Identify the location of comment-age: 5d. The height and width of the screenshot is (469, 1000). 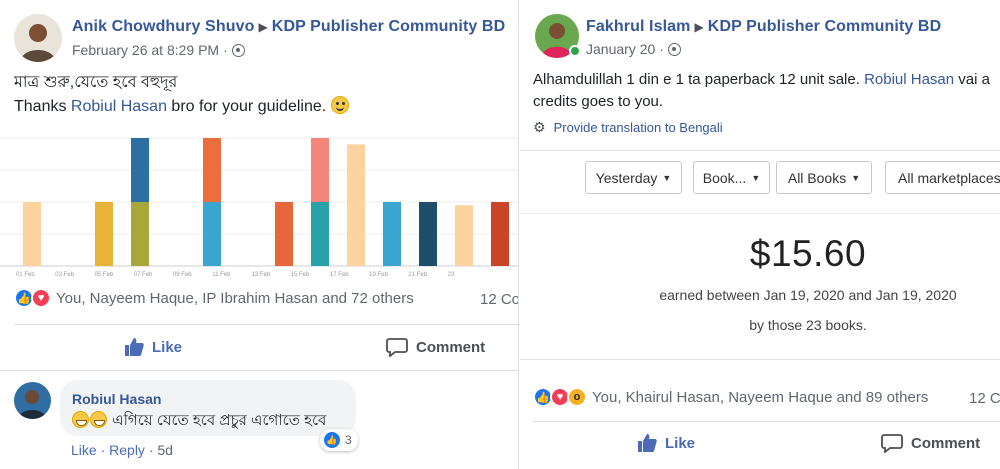
(165, 450).